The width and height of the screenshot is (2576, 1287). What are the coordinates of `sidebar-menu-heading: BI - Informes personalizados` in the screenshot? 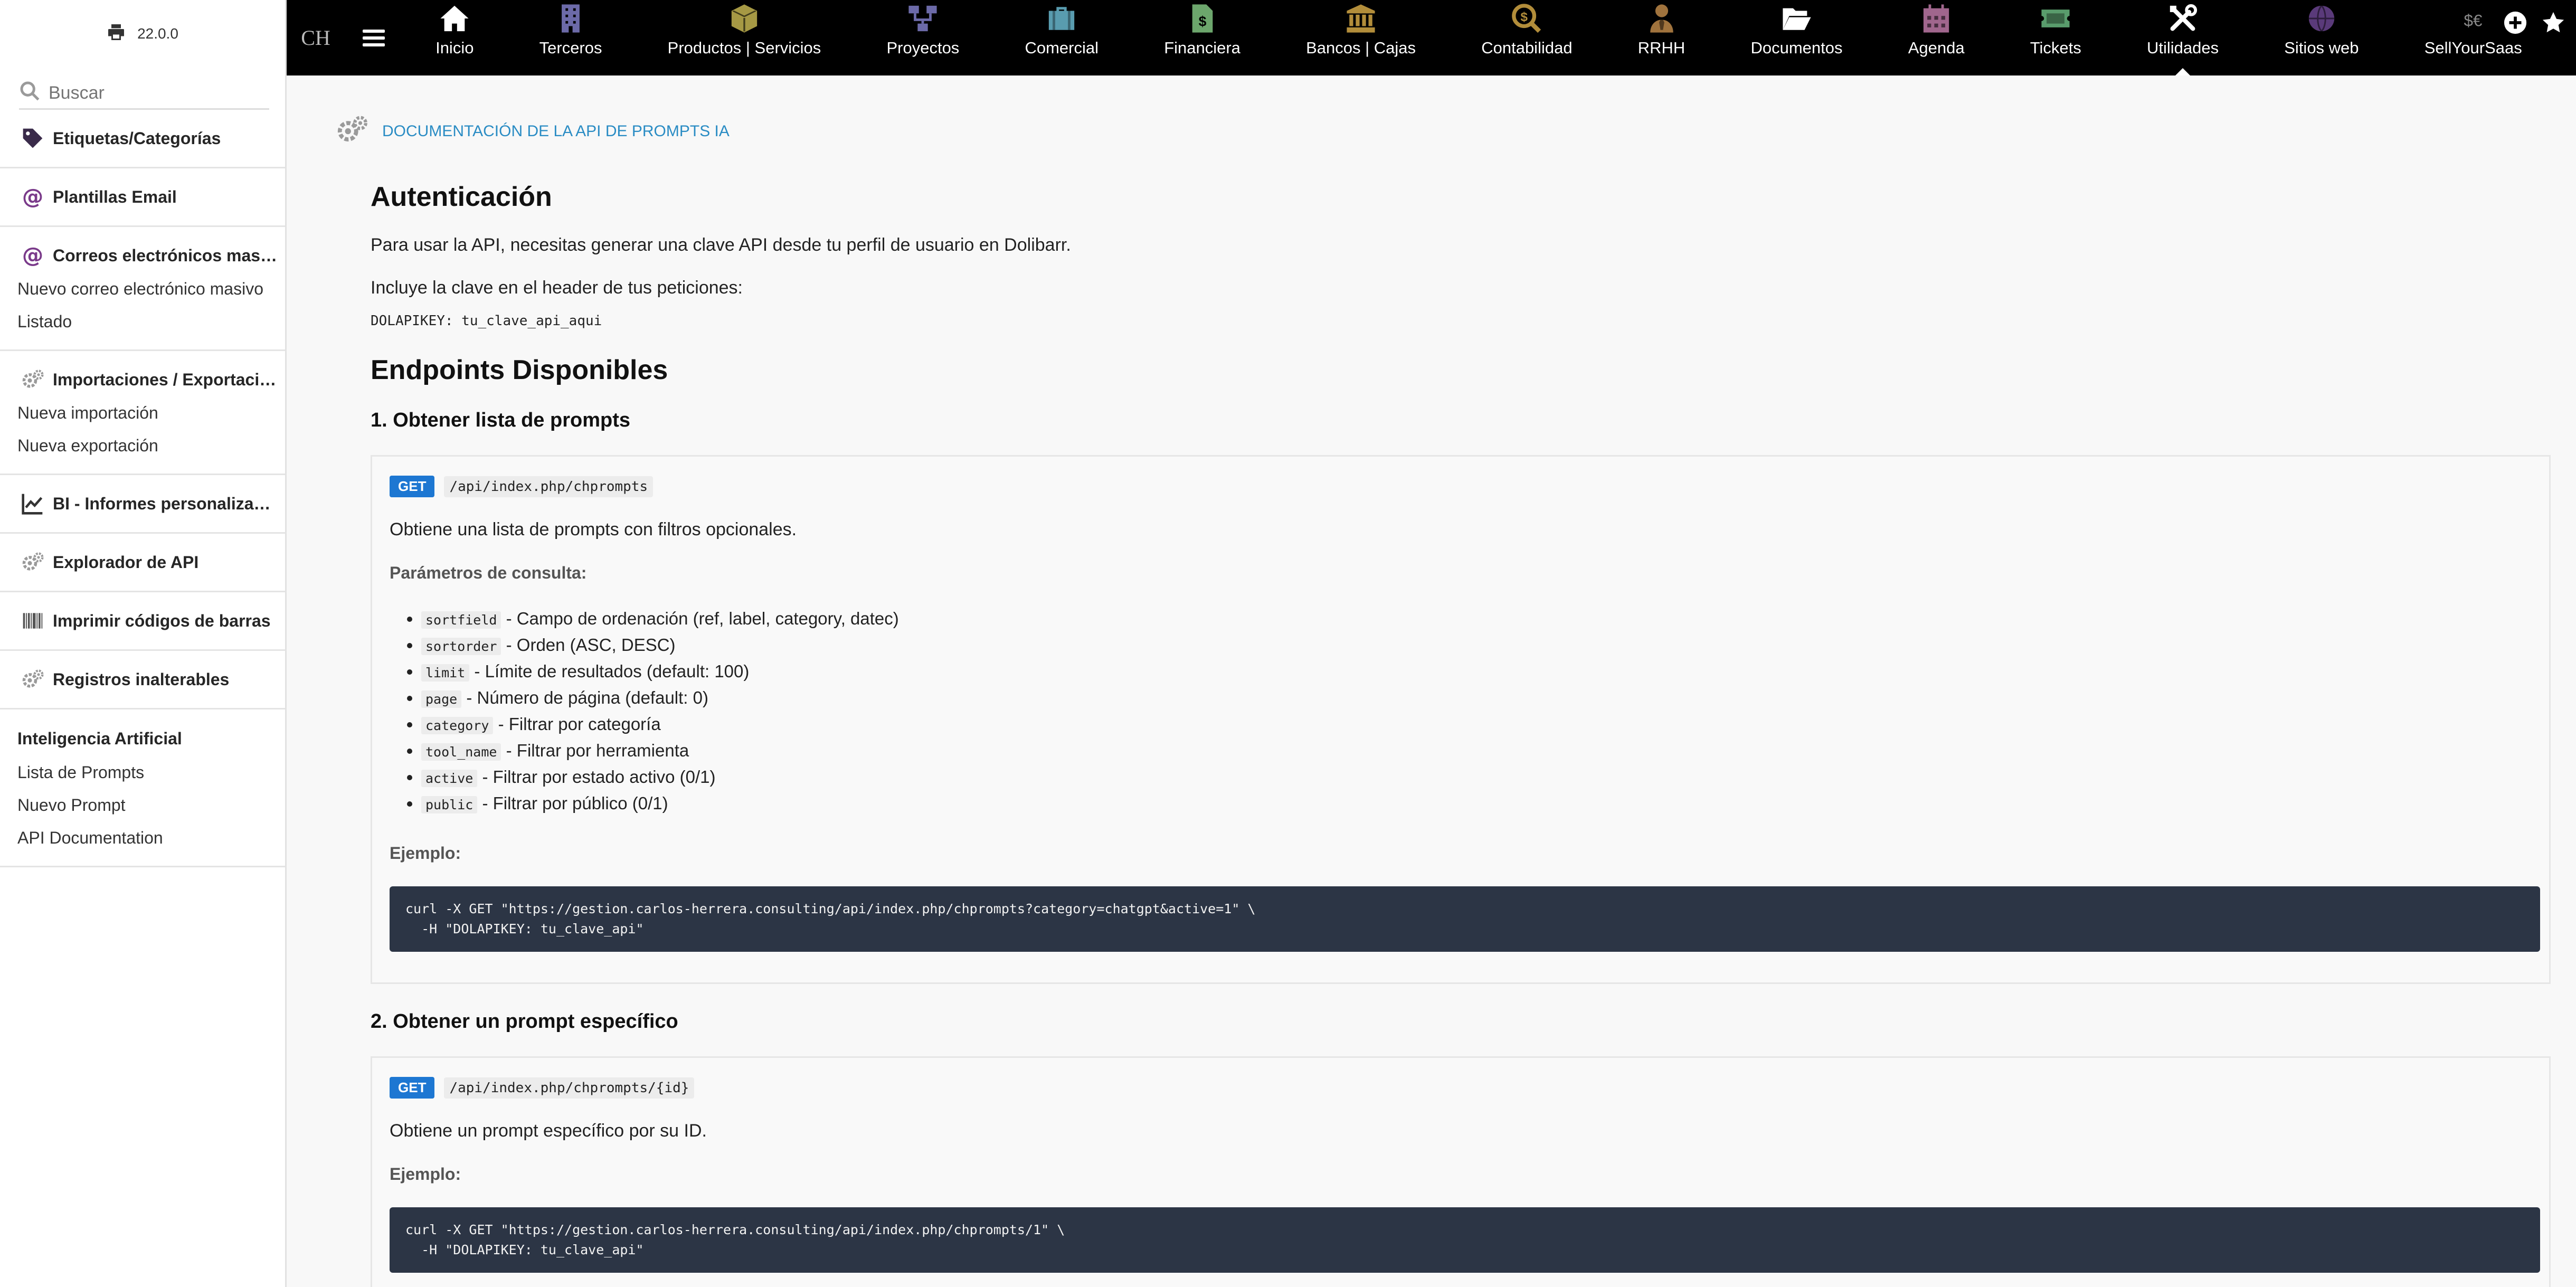 It's located at (142, 504).